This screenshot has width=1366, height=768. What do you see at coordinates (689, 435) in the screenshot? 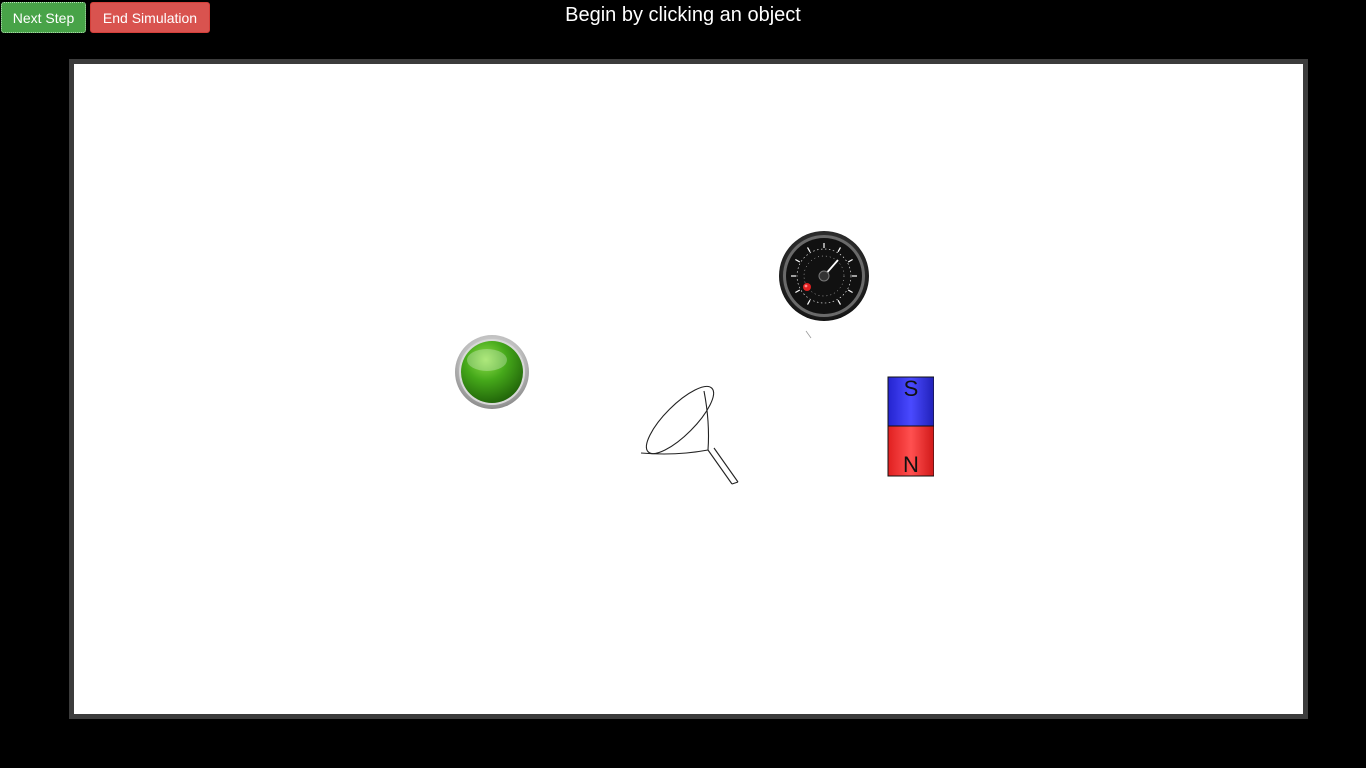
I see `funnel-icon` at bounding box center [689, 435].